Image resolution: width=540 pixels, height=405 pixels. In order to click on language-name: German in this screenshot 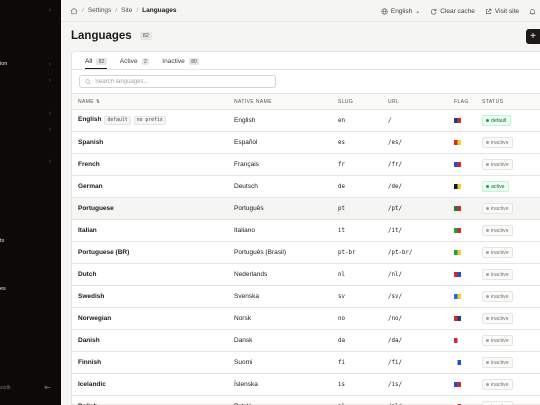, I will do `click(90, 186)`.